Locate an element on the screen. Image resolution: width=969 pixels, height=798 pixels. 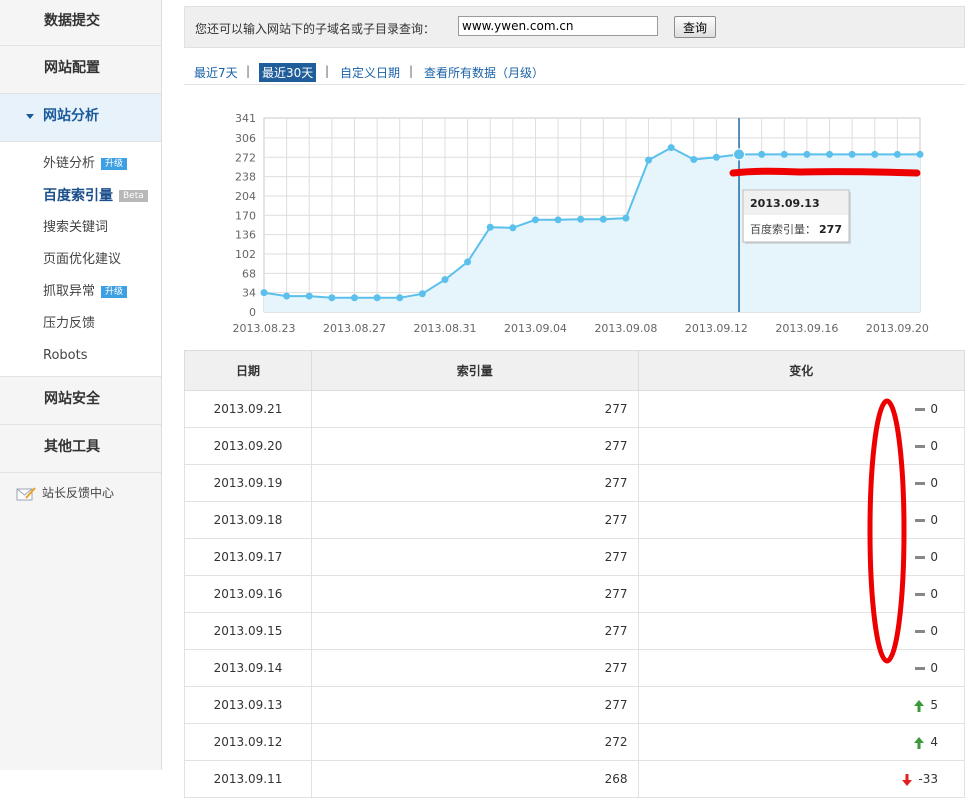
query-button: 查询 is located at coordinates (695, 27).